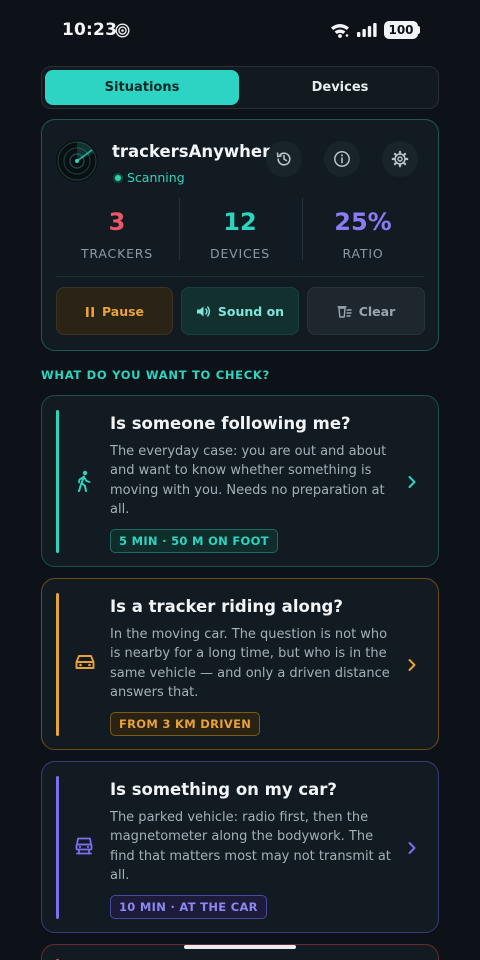 The image size is (480, 960). I want to click on stat-devices: 12 DEVICES, so click(240, 232).